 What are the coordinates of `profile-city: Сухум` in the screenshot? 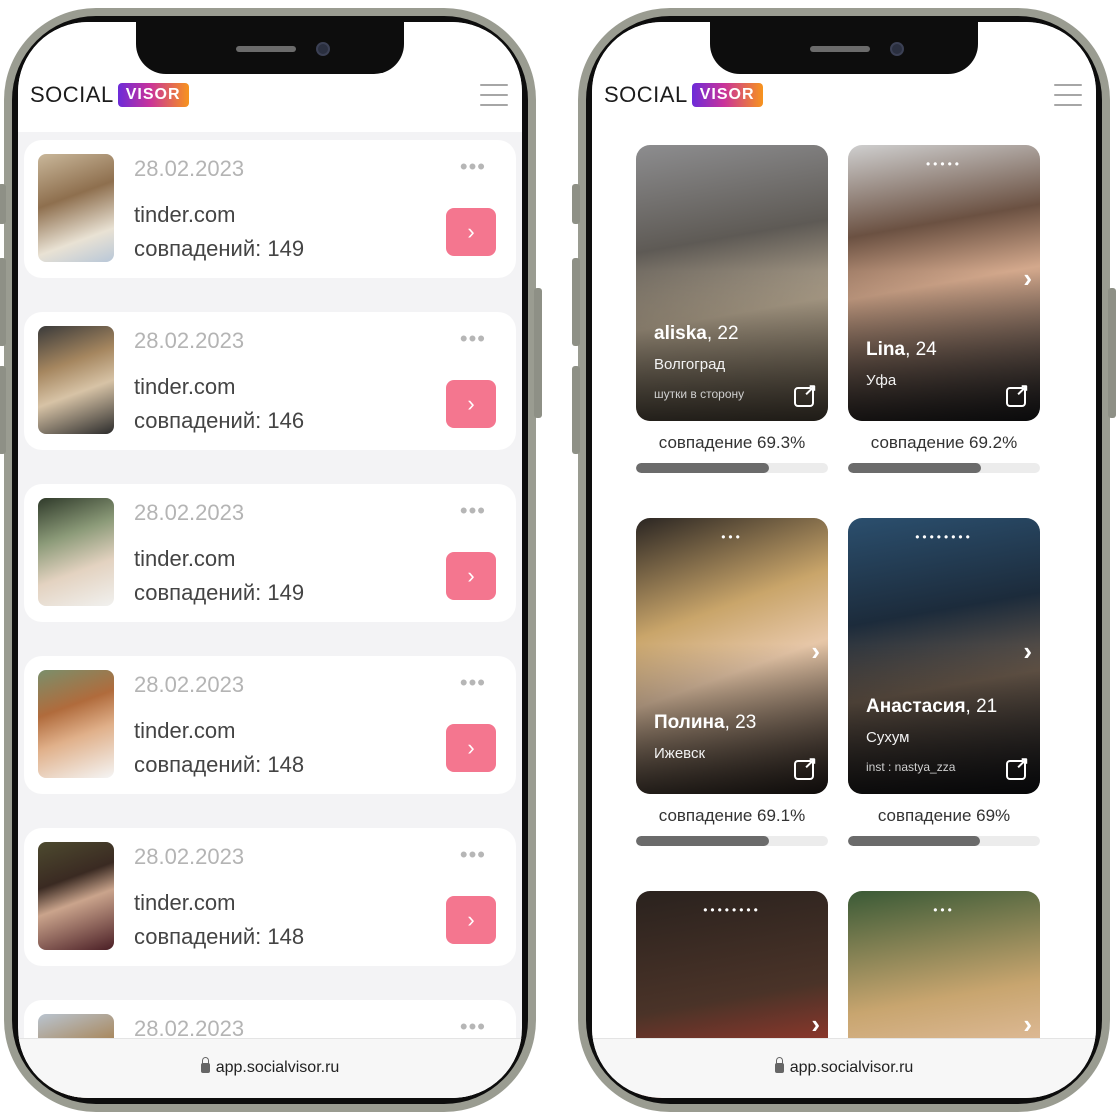 It's located at (888, 737).